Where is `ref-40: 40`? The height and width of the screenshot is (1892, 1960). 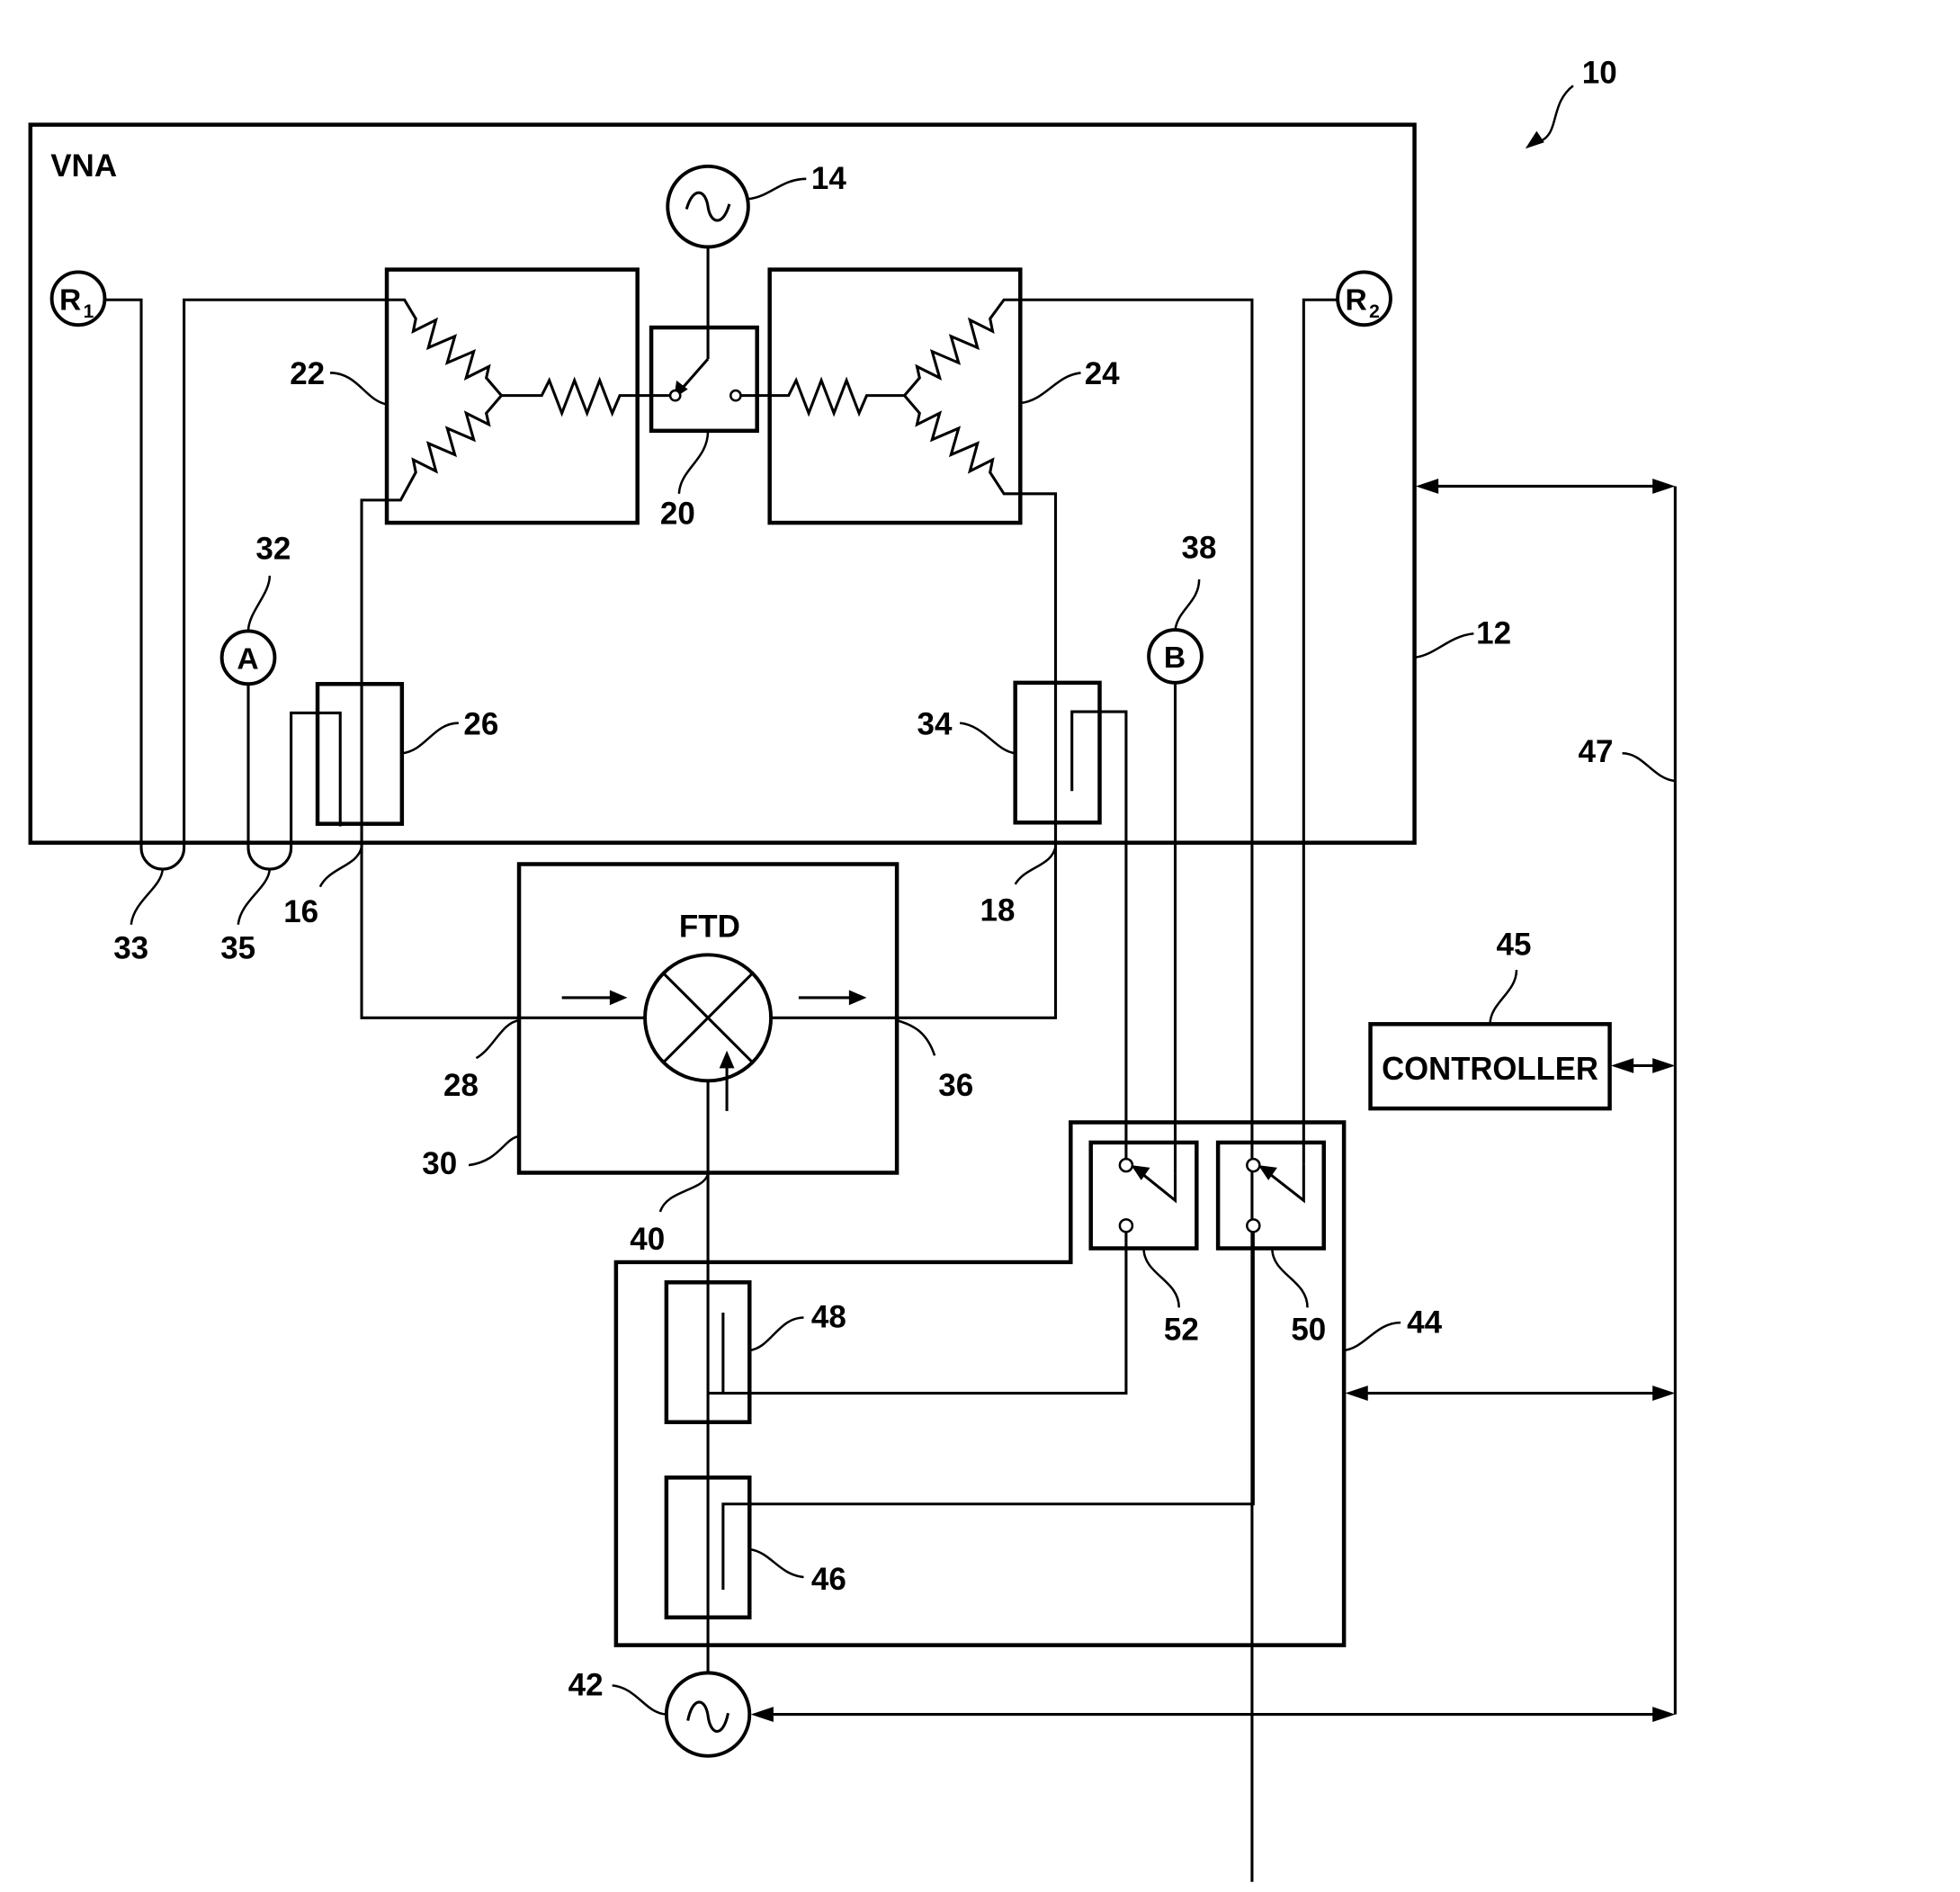
ref-40: 40 is located at coordinates (647, 1239).